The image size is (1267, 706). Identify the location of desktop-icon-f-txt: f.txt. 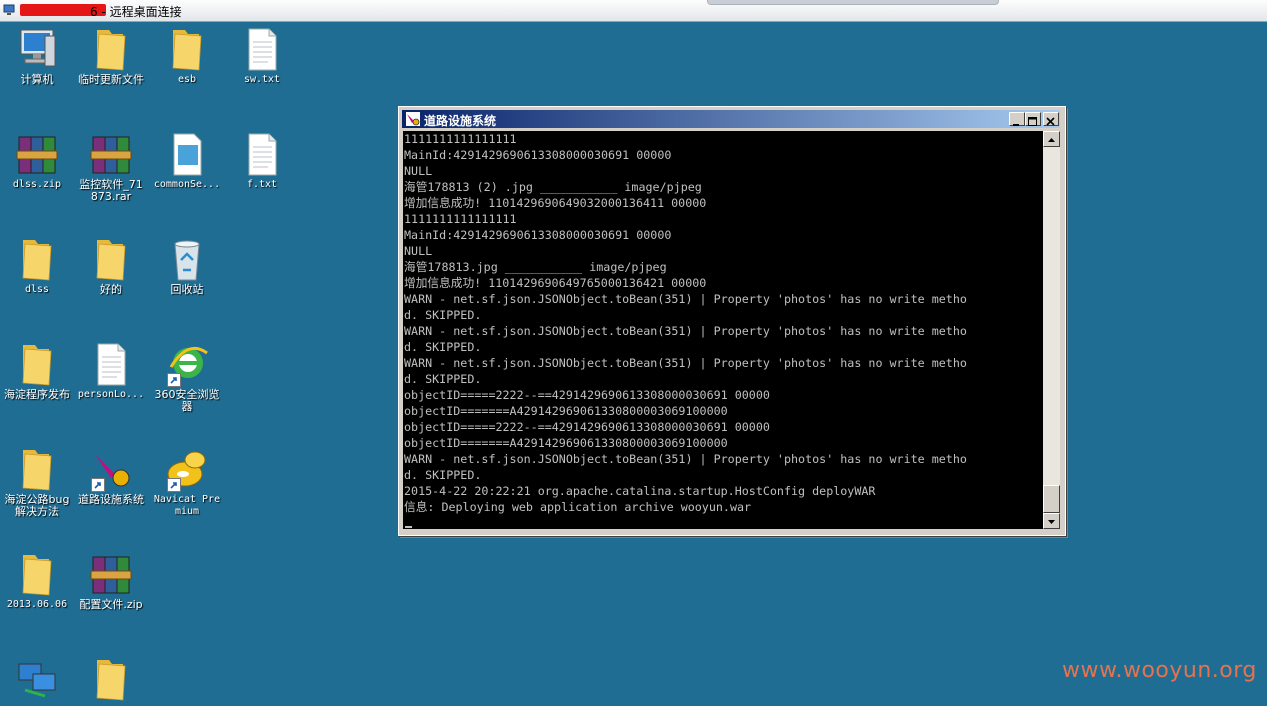
(262, 161).